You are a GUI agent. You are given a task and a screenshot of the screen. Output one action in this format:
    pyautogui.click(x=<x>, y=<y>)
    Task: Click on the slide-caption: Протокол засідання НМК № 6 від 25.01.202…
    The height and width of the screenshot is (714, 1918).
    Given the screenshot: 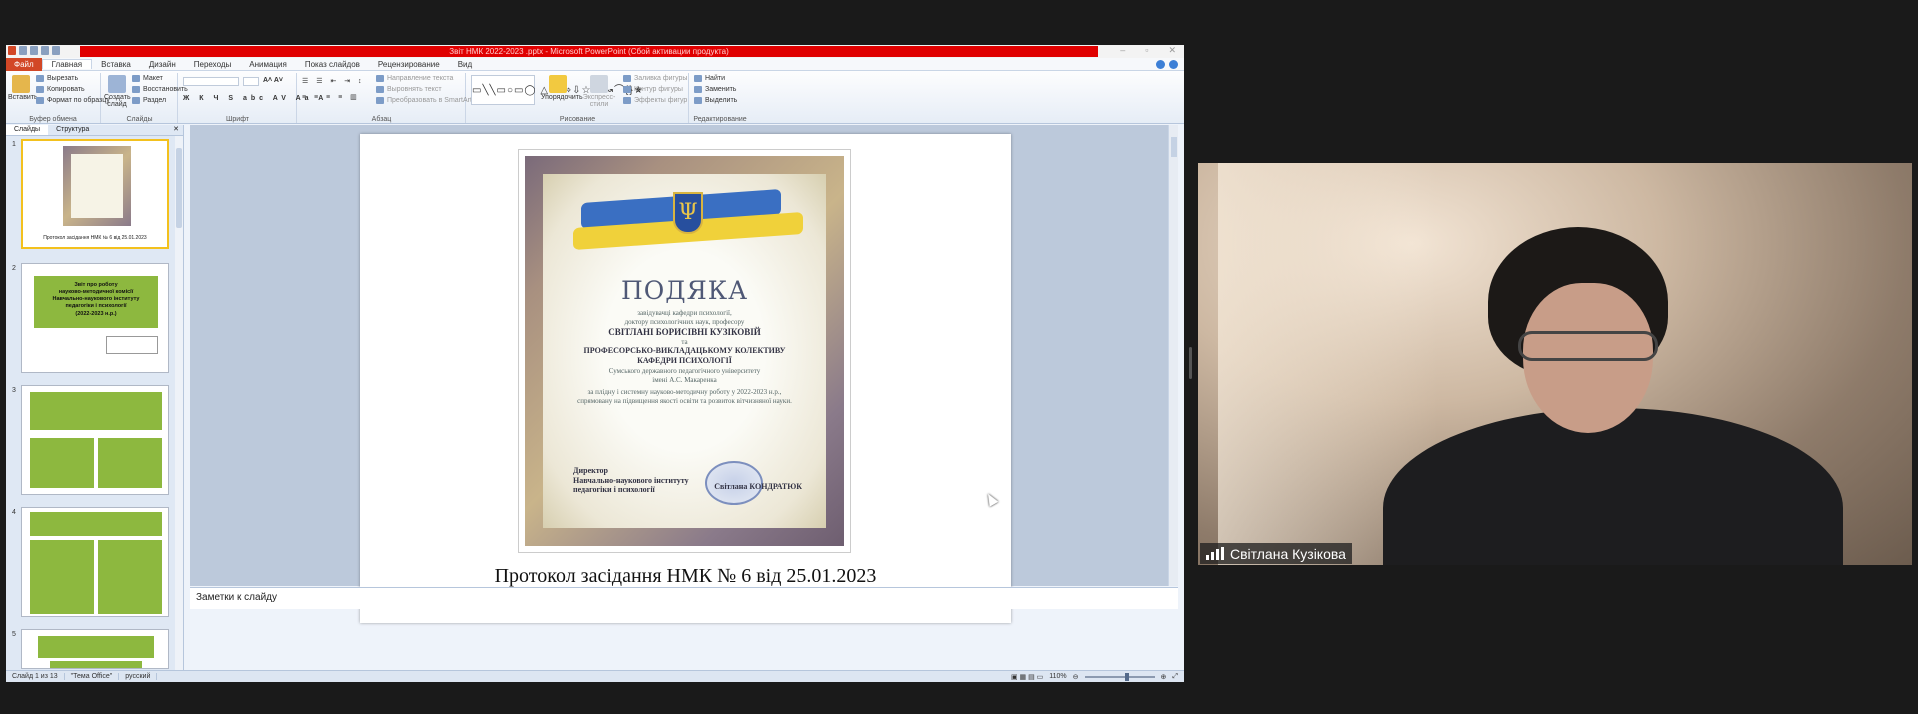 What is the action you would take?
    pyautogui.click(x=685, y=576)
    